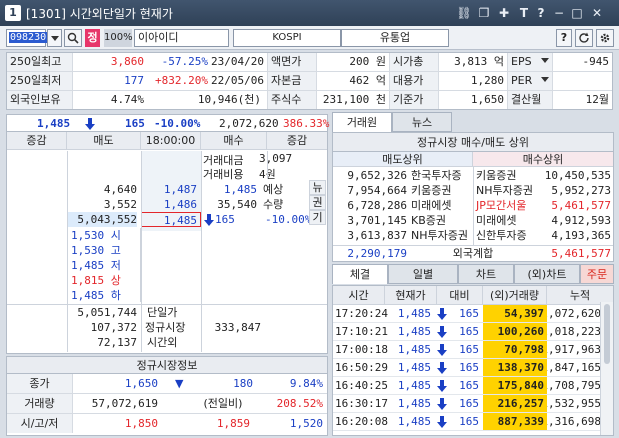  What do you see at coordinates (574, 313) in the screenshot?
I see `trade-cumulative: 2,072,620` at bounding box center [574, 313].